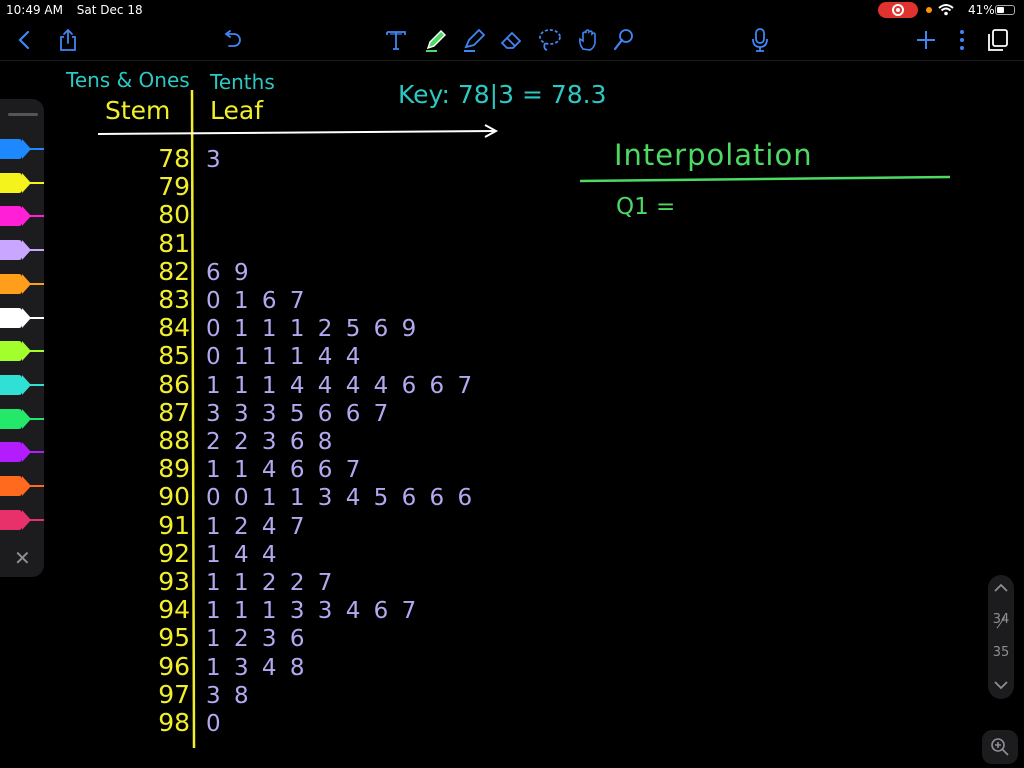 This screenshot has width=1024, height=768. I want to click on page-navigator: 34 35, so click(1001, 637).